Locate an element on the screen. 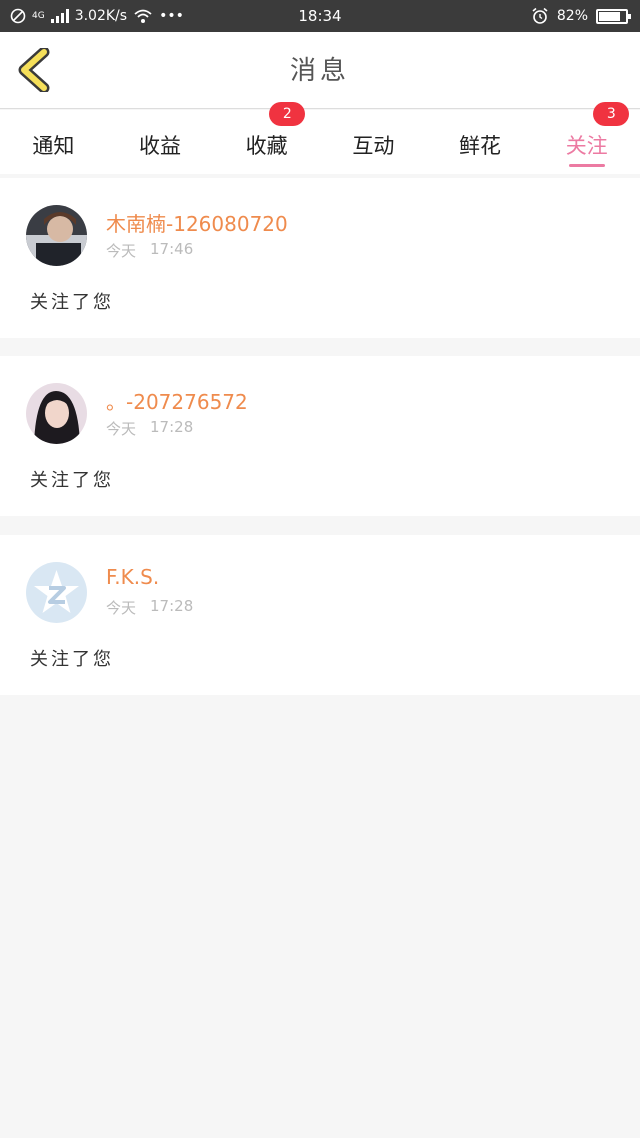  tab-bar: 通知 收益 收藏 2 互动 鲜花 关注 3 is located at coordinates (320, 138).